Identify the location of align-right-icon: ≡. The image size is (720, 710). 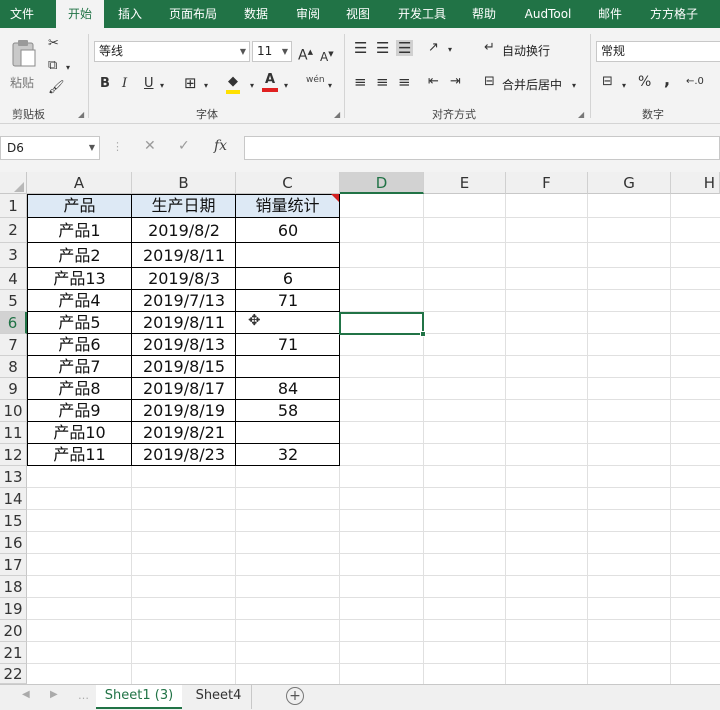
(404, 82).